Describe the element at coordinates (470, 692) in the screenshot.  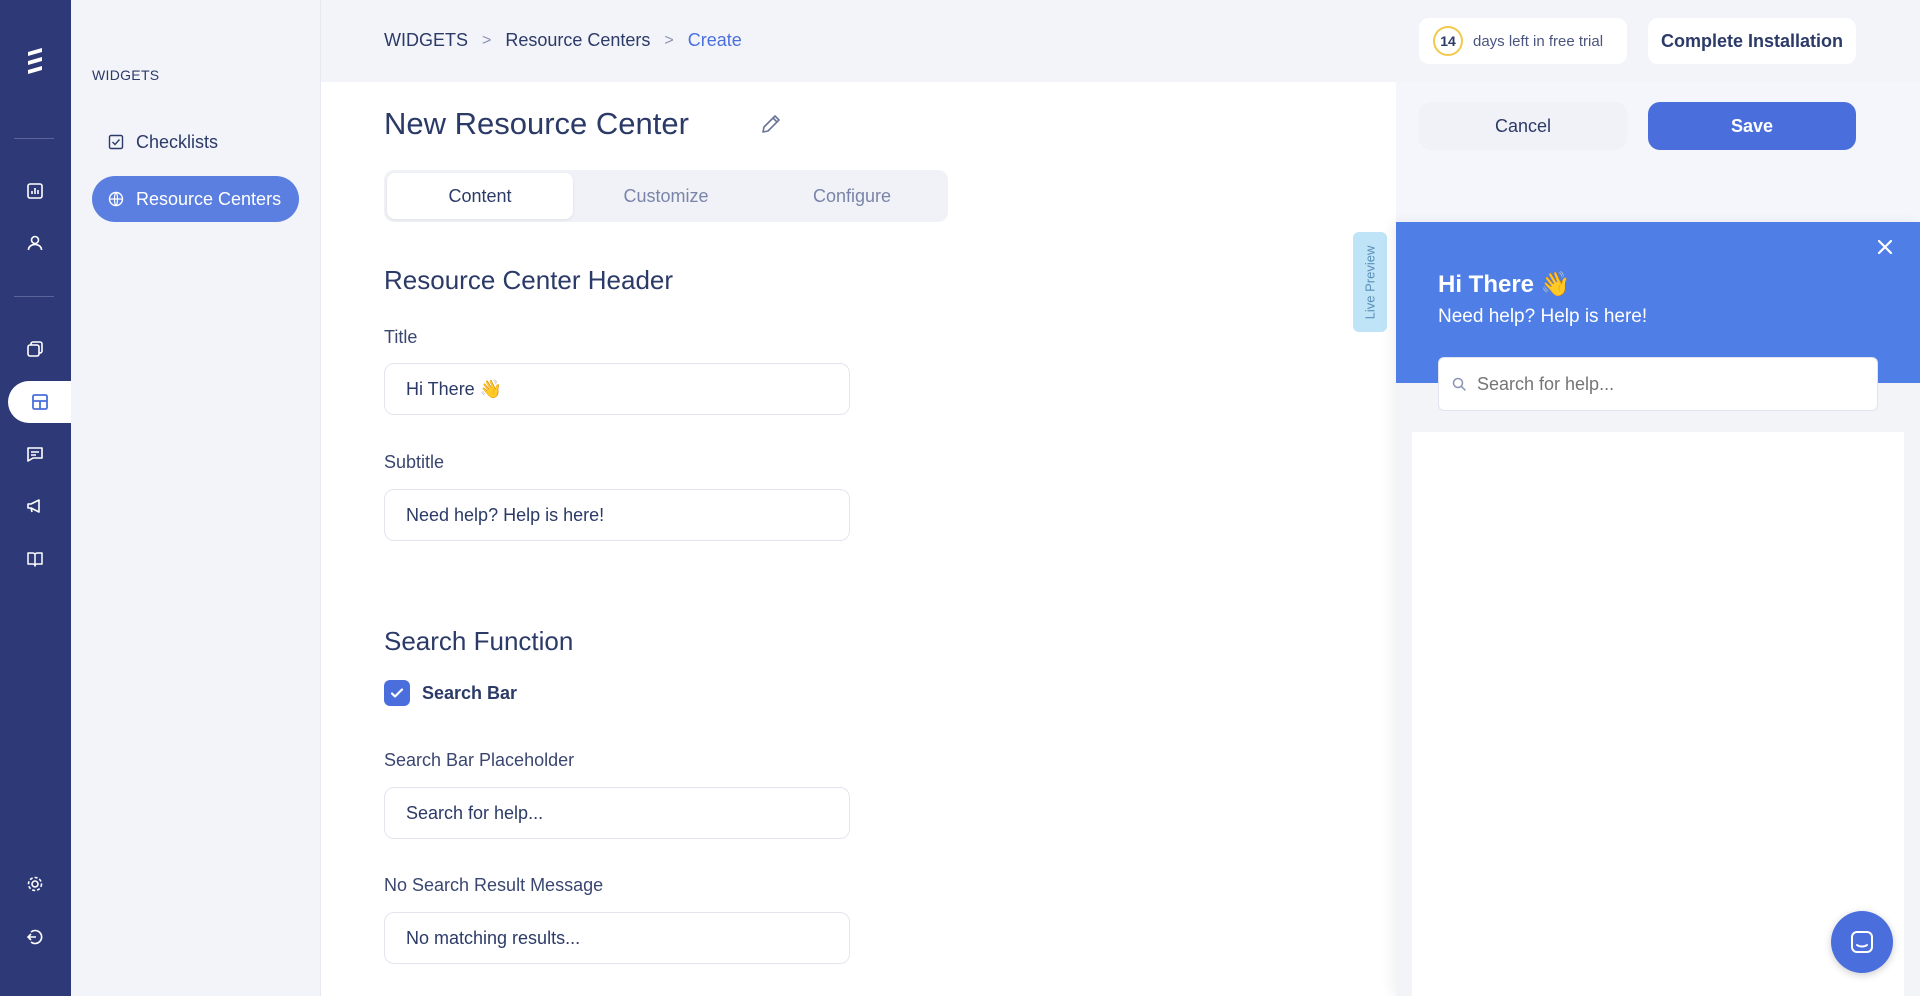
I see `search-bar-label: Search Bar` at that location.